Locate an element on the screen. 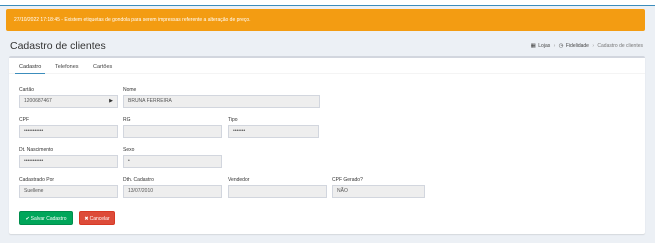 This screenshot has height=243, width=655. tab-bar: Cadastro Telefones Cartões is located at coordinates (327, 67).